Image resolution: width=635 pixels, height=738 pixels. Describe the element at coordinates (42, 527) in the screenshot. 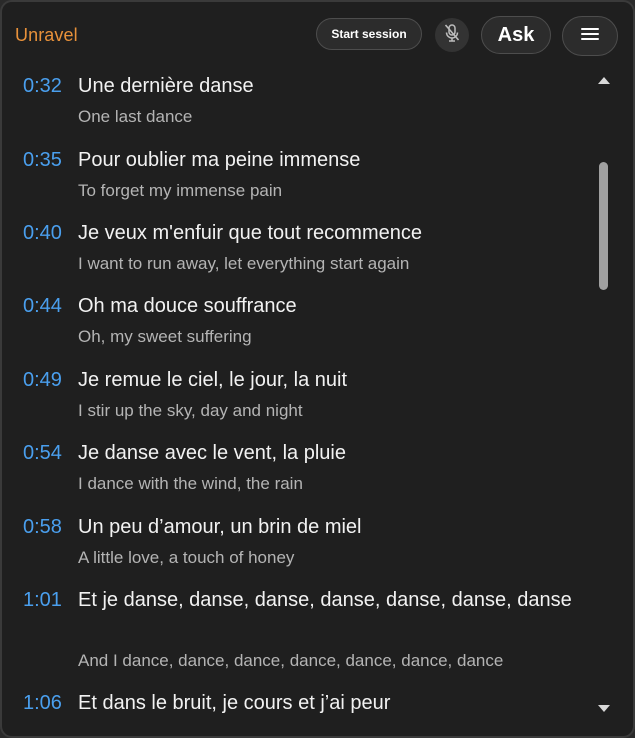

I see `lyric-timestamp: 0:58` at that location.